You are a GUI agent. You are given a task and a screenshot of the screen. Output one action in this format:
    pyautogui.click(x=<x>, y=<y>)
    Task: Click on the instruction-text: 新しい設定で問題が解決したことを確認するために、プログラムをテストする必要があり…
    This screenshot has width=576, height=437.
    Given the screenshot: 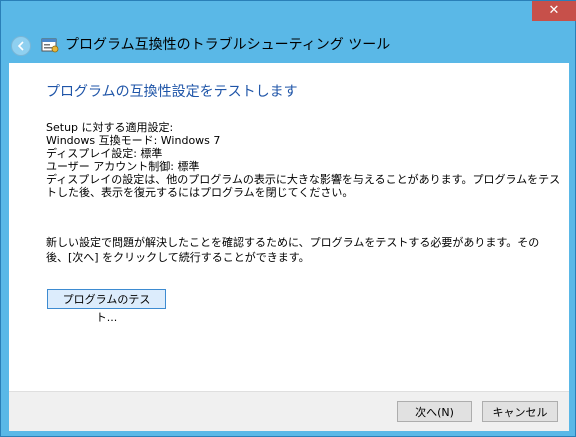 What is the action you would take?
    pyautogui.click(x=293, y=250)
    